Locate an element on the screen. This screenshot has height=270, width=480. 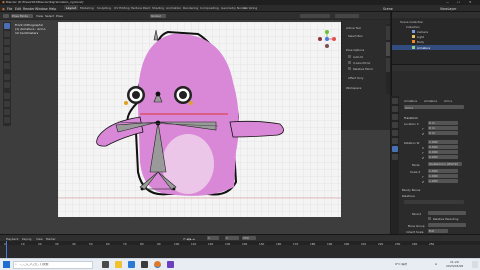
tab-item is located at coordinates (388, 33).